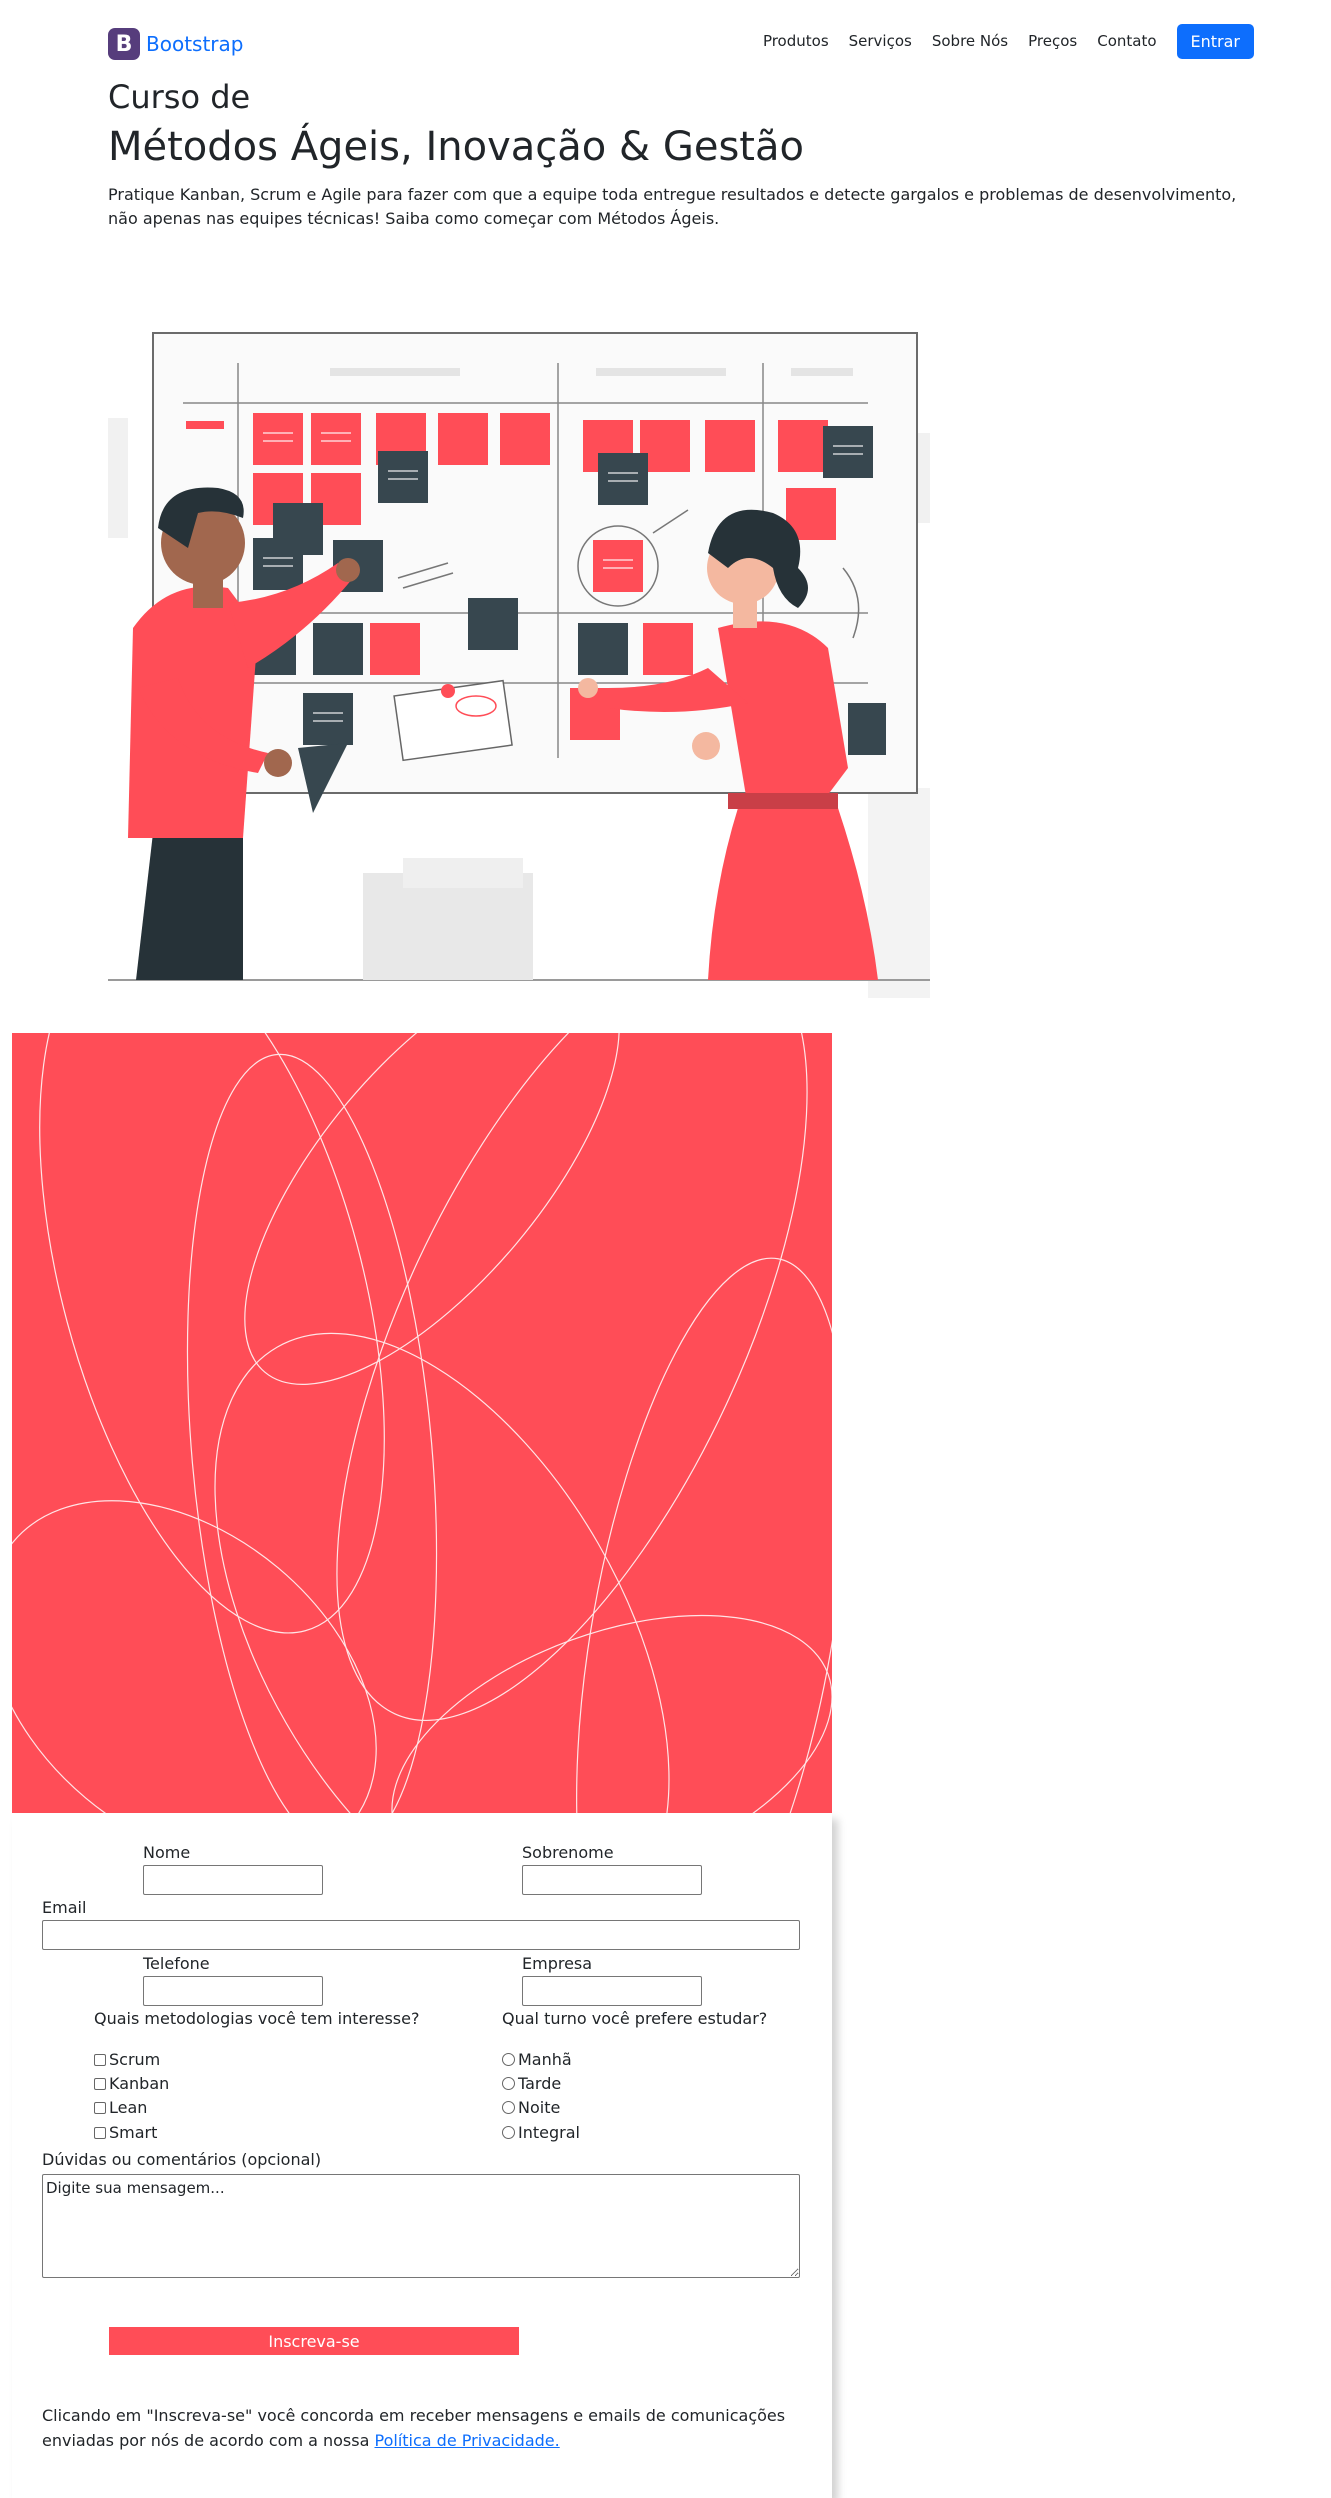  What do you see at coordinates (568, 1852) in the screenshot?
I see `last-name-label: Sobrenome` at bounding box center [568, 1852].